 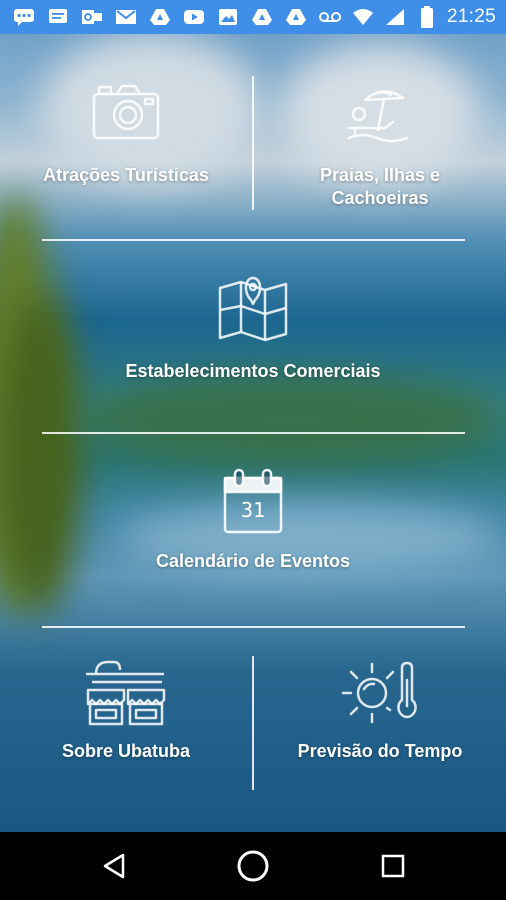 I want to click on chat-icon, so click(x=24, y=17).